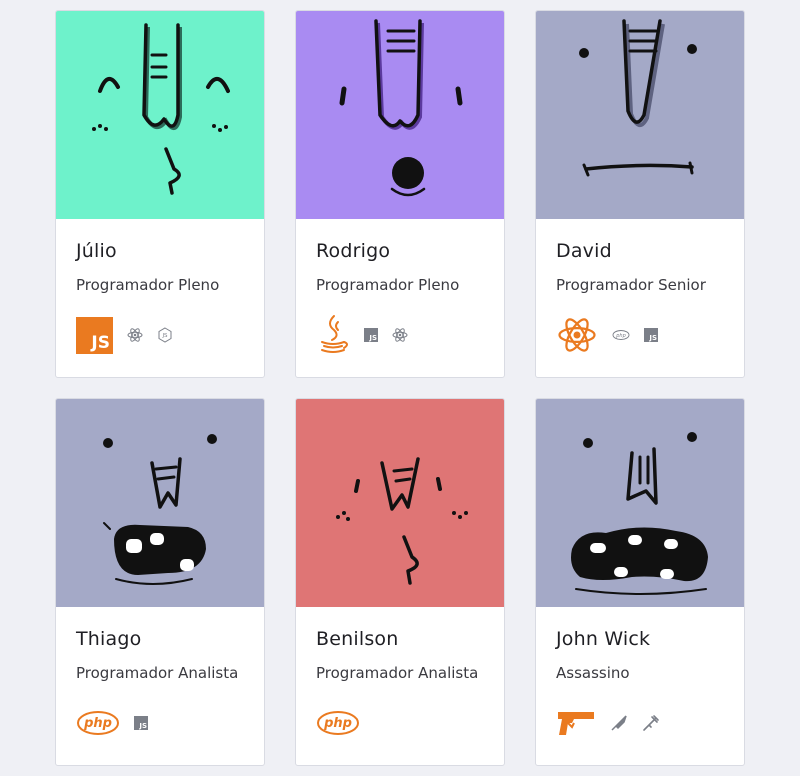 The width and height of the screenshot is (800, 776). I want to click on team-card: Benilson Programador Analista php, so click(400, 582).